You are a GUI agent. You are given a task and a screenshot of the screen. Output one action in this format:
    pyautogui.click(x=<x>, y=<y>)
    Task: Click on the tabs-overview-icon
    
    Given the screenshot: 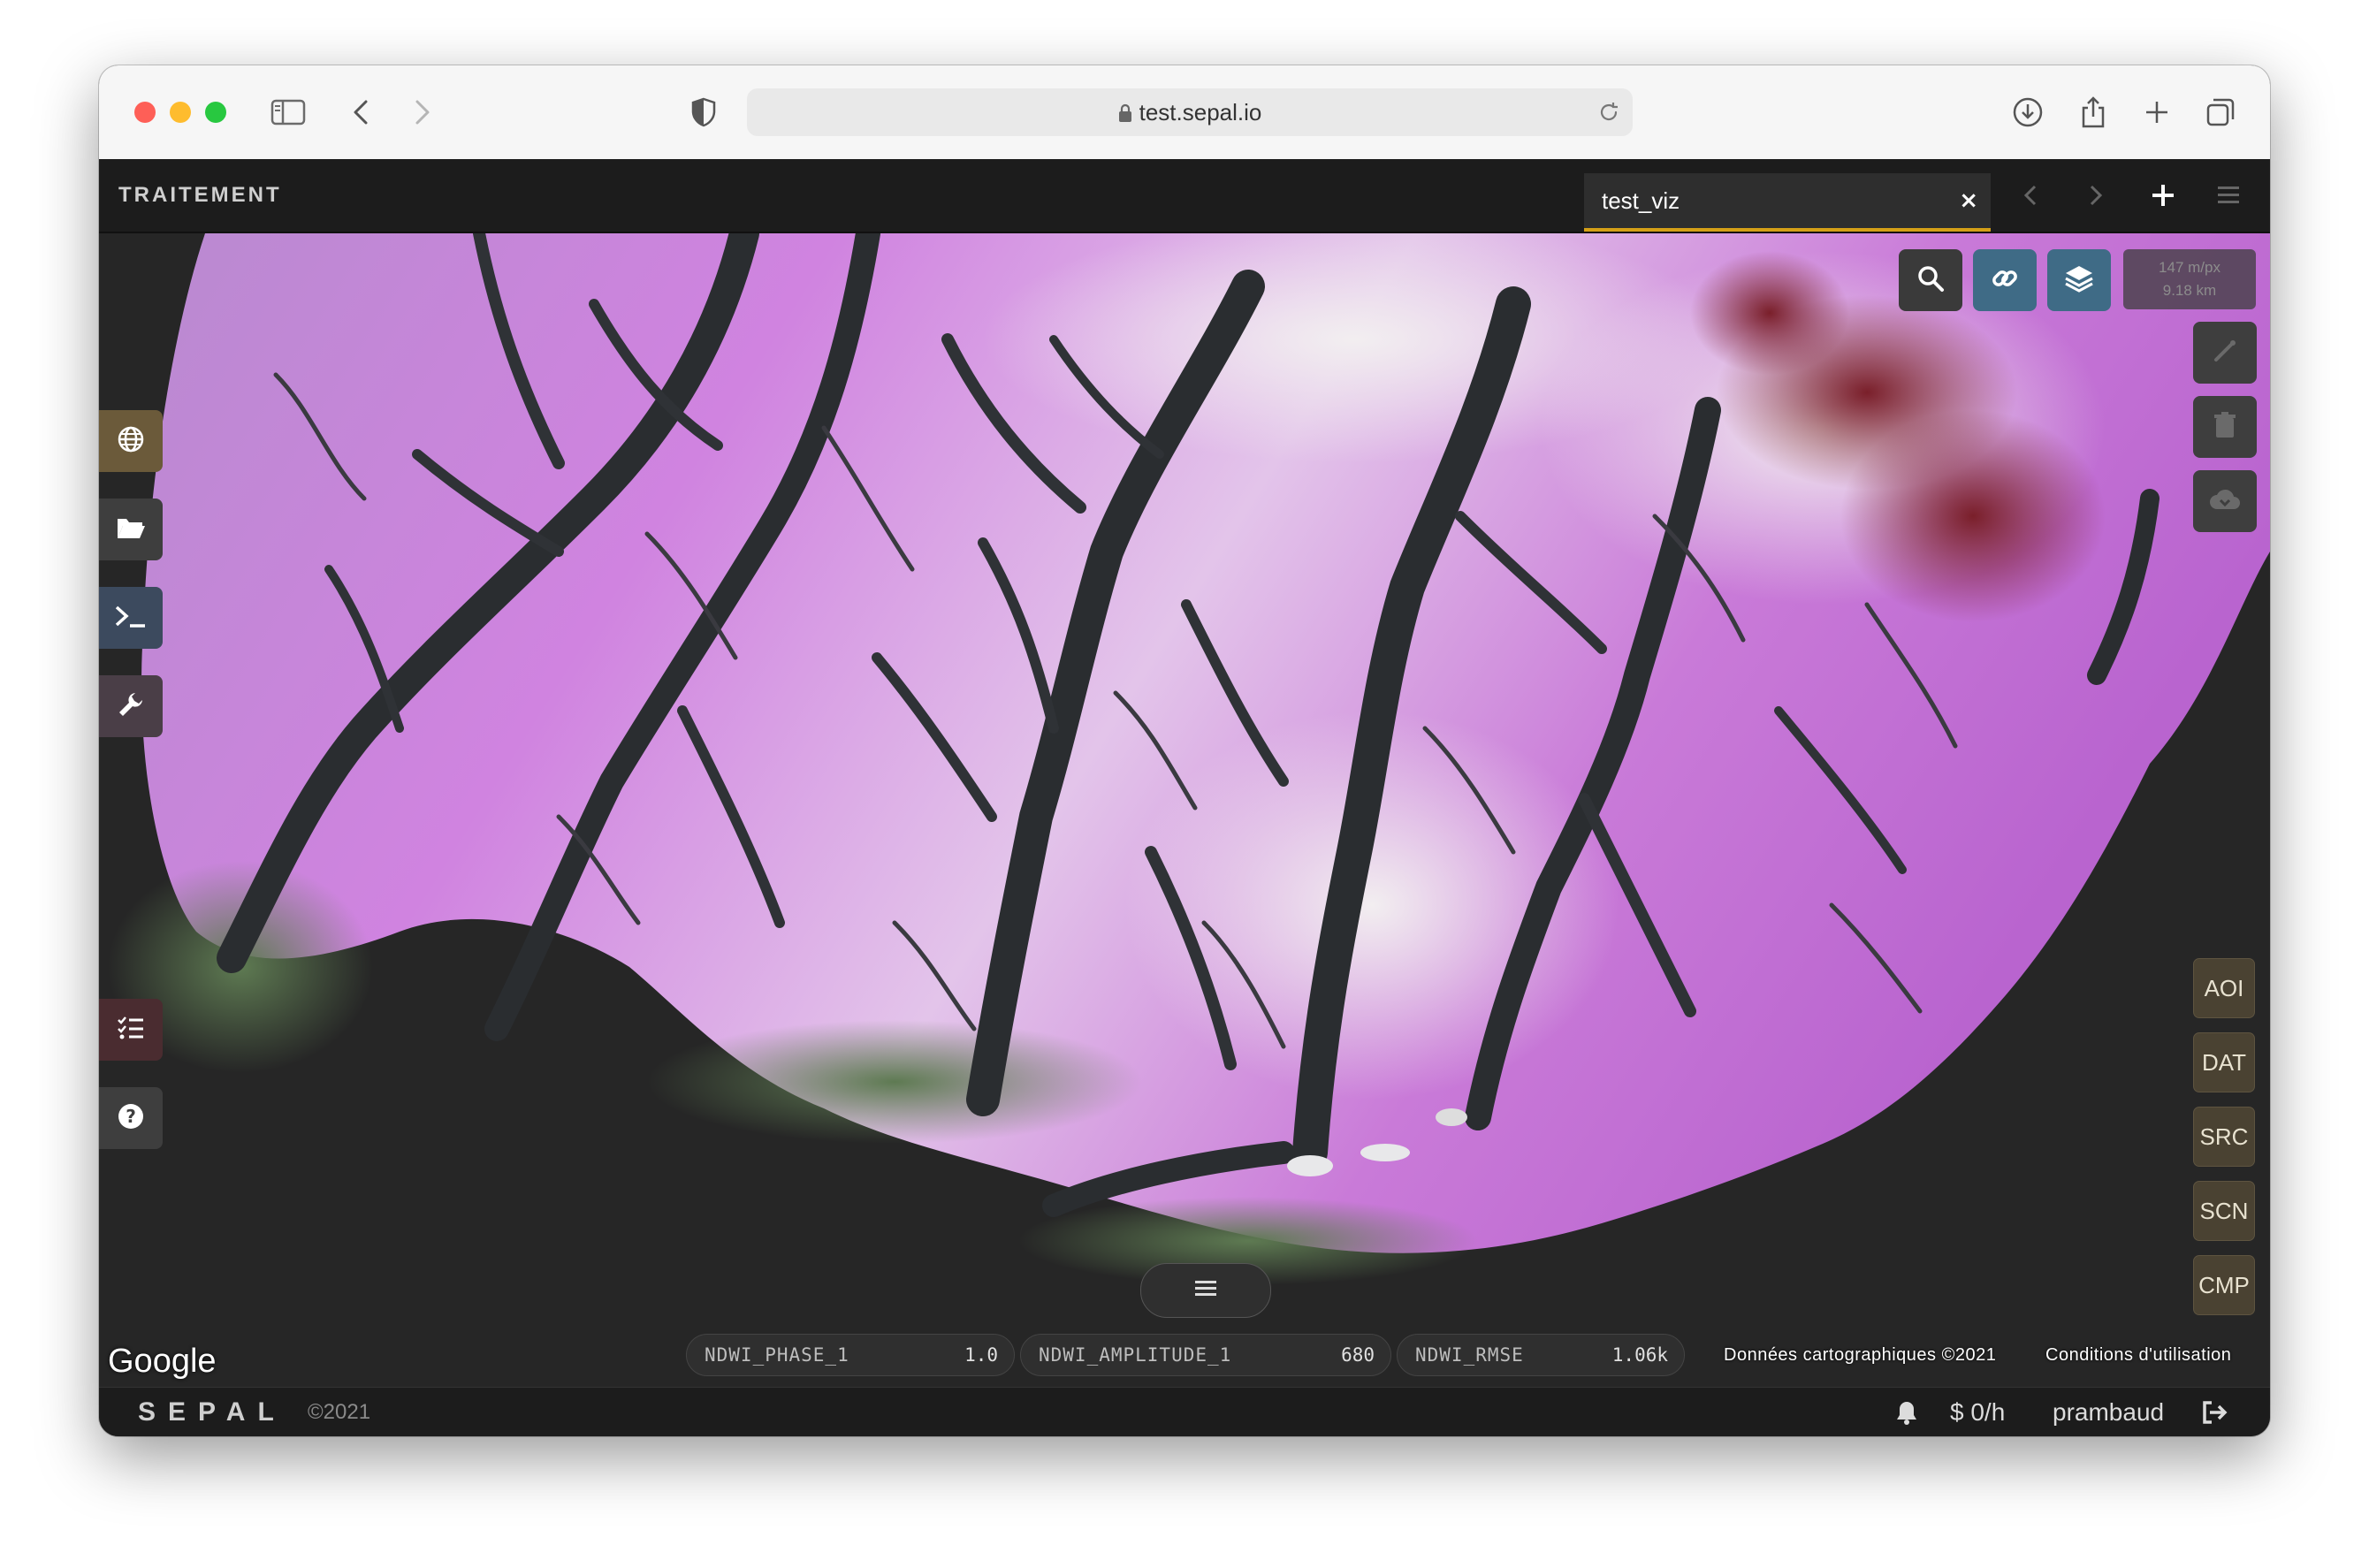 What is the action you would take?
    pyautogui.click(x=2220, y=113)
    